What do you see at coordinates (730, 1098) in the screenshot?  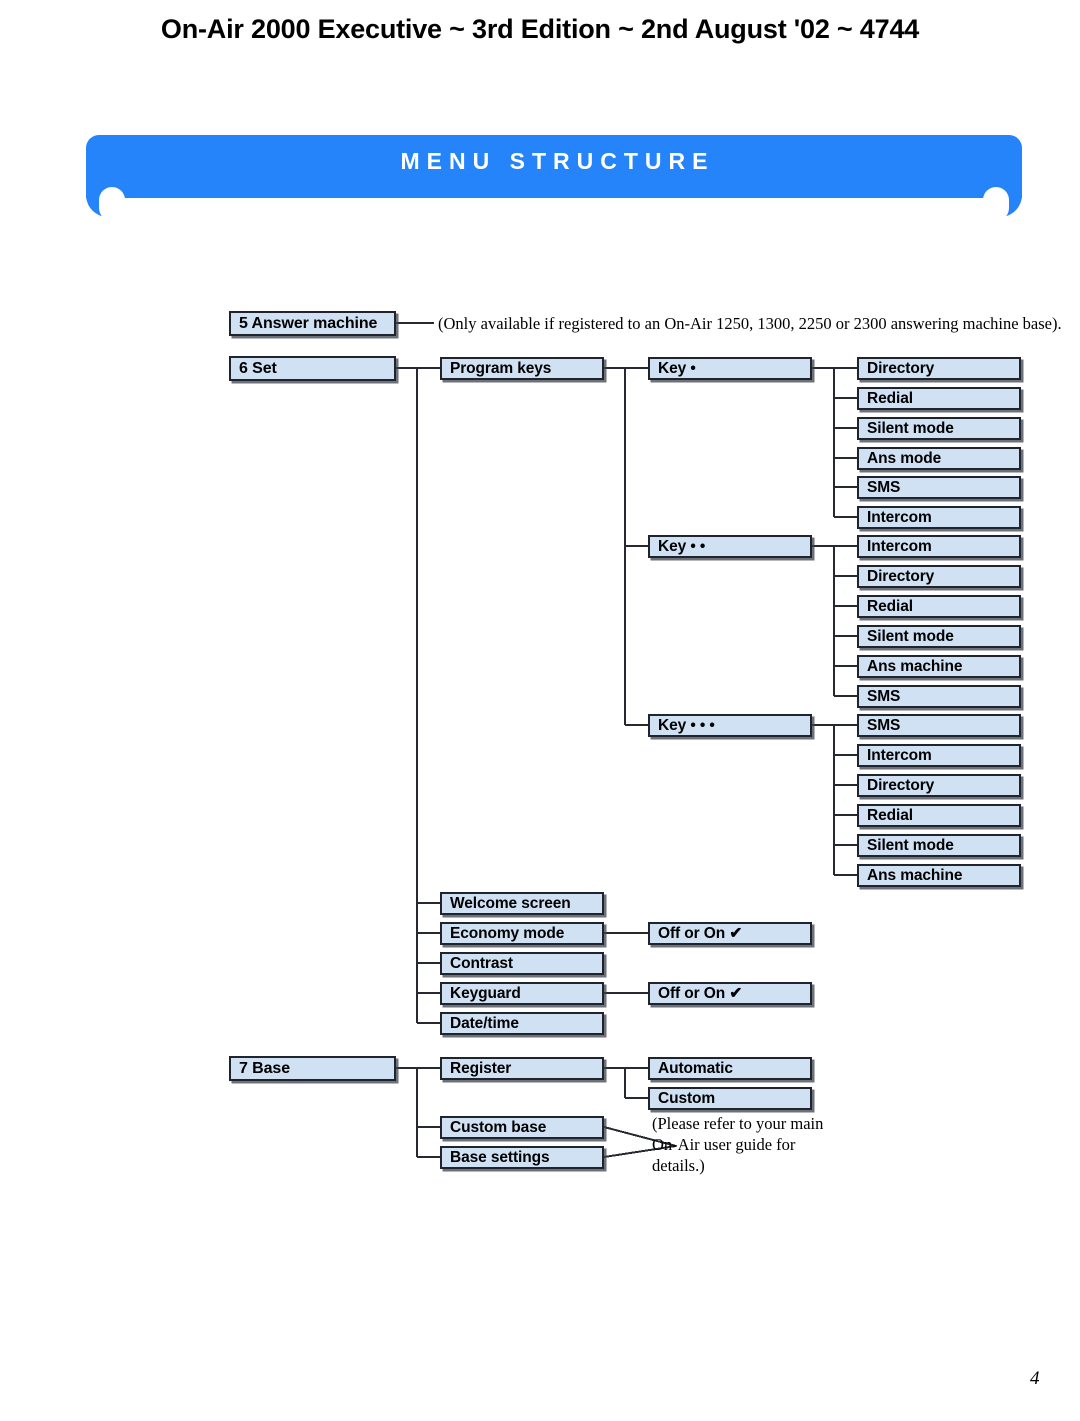 I see `node-register-custom: Custom` at bounding box center [730, 1098].